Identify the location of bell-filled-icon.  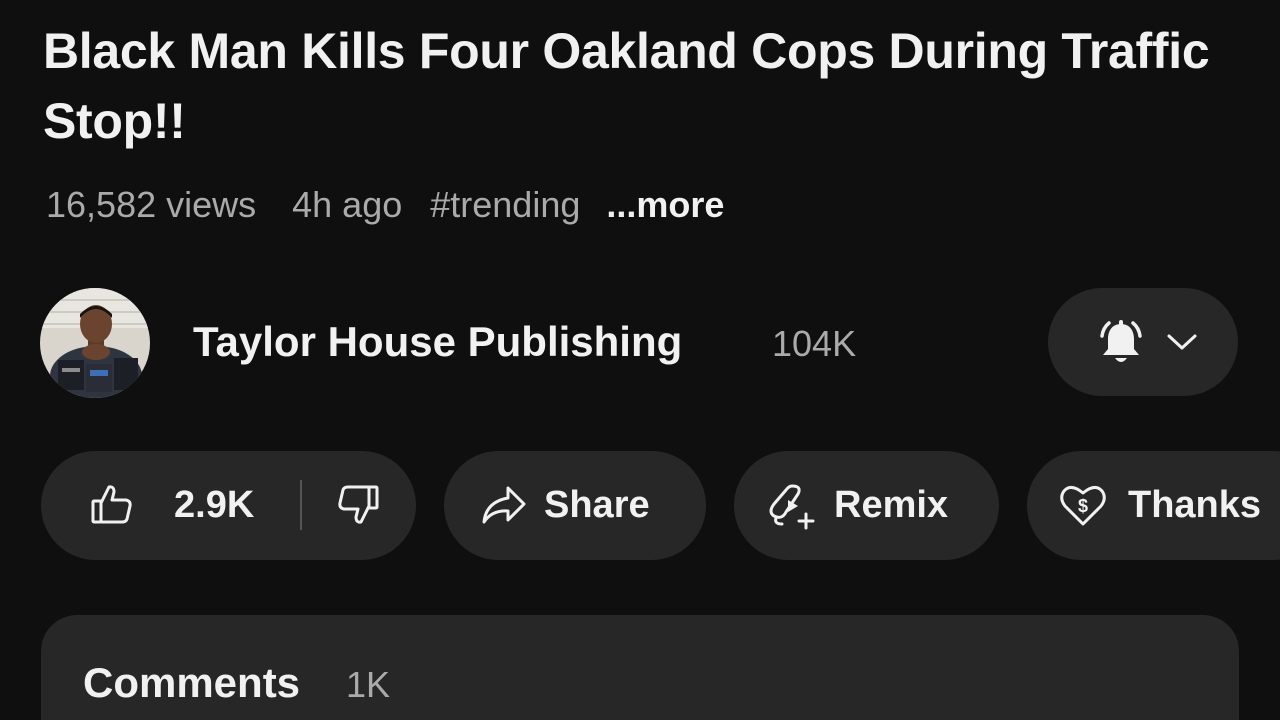
(1121, 345).